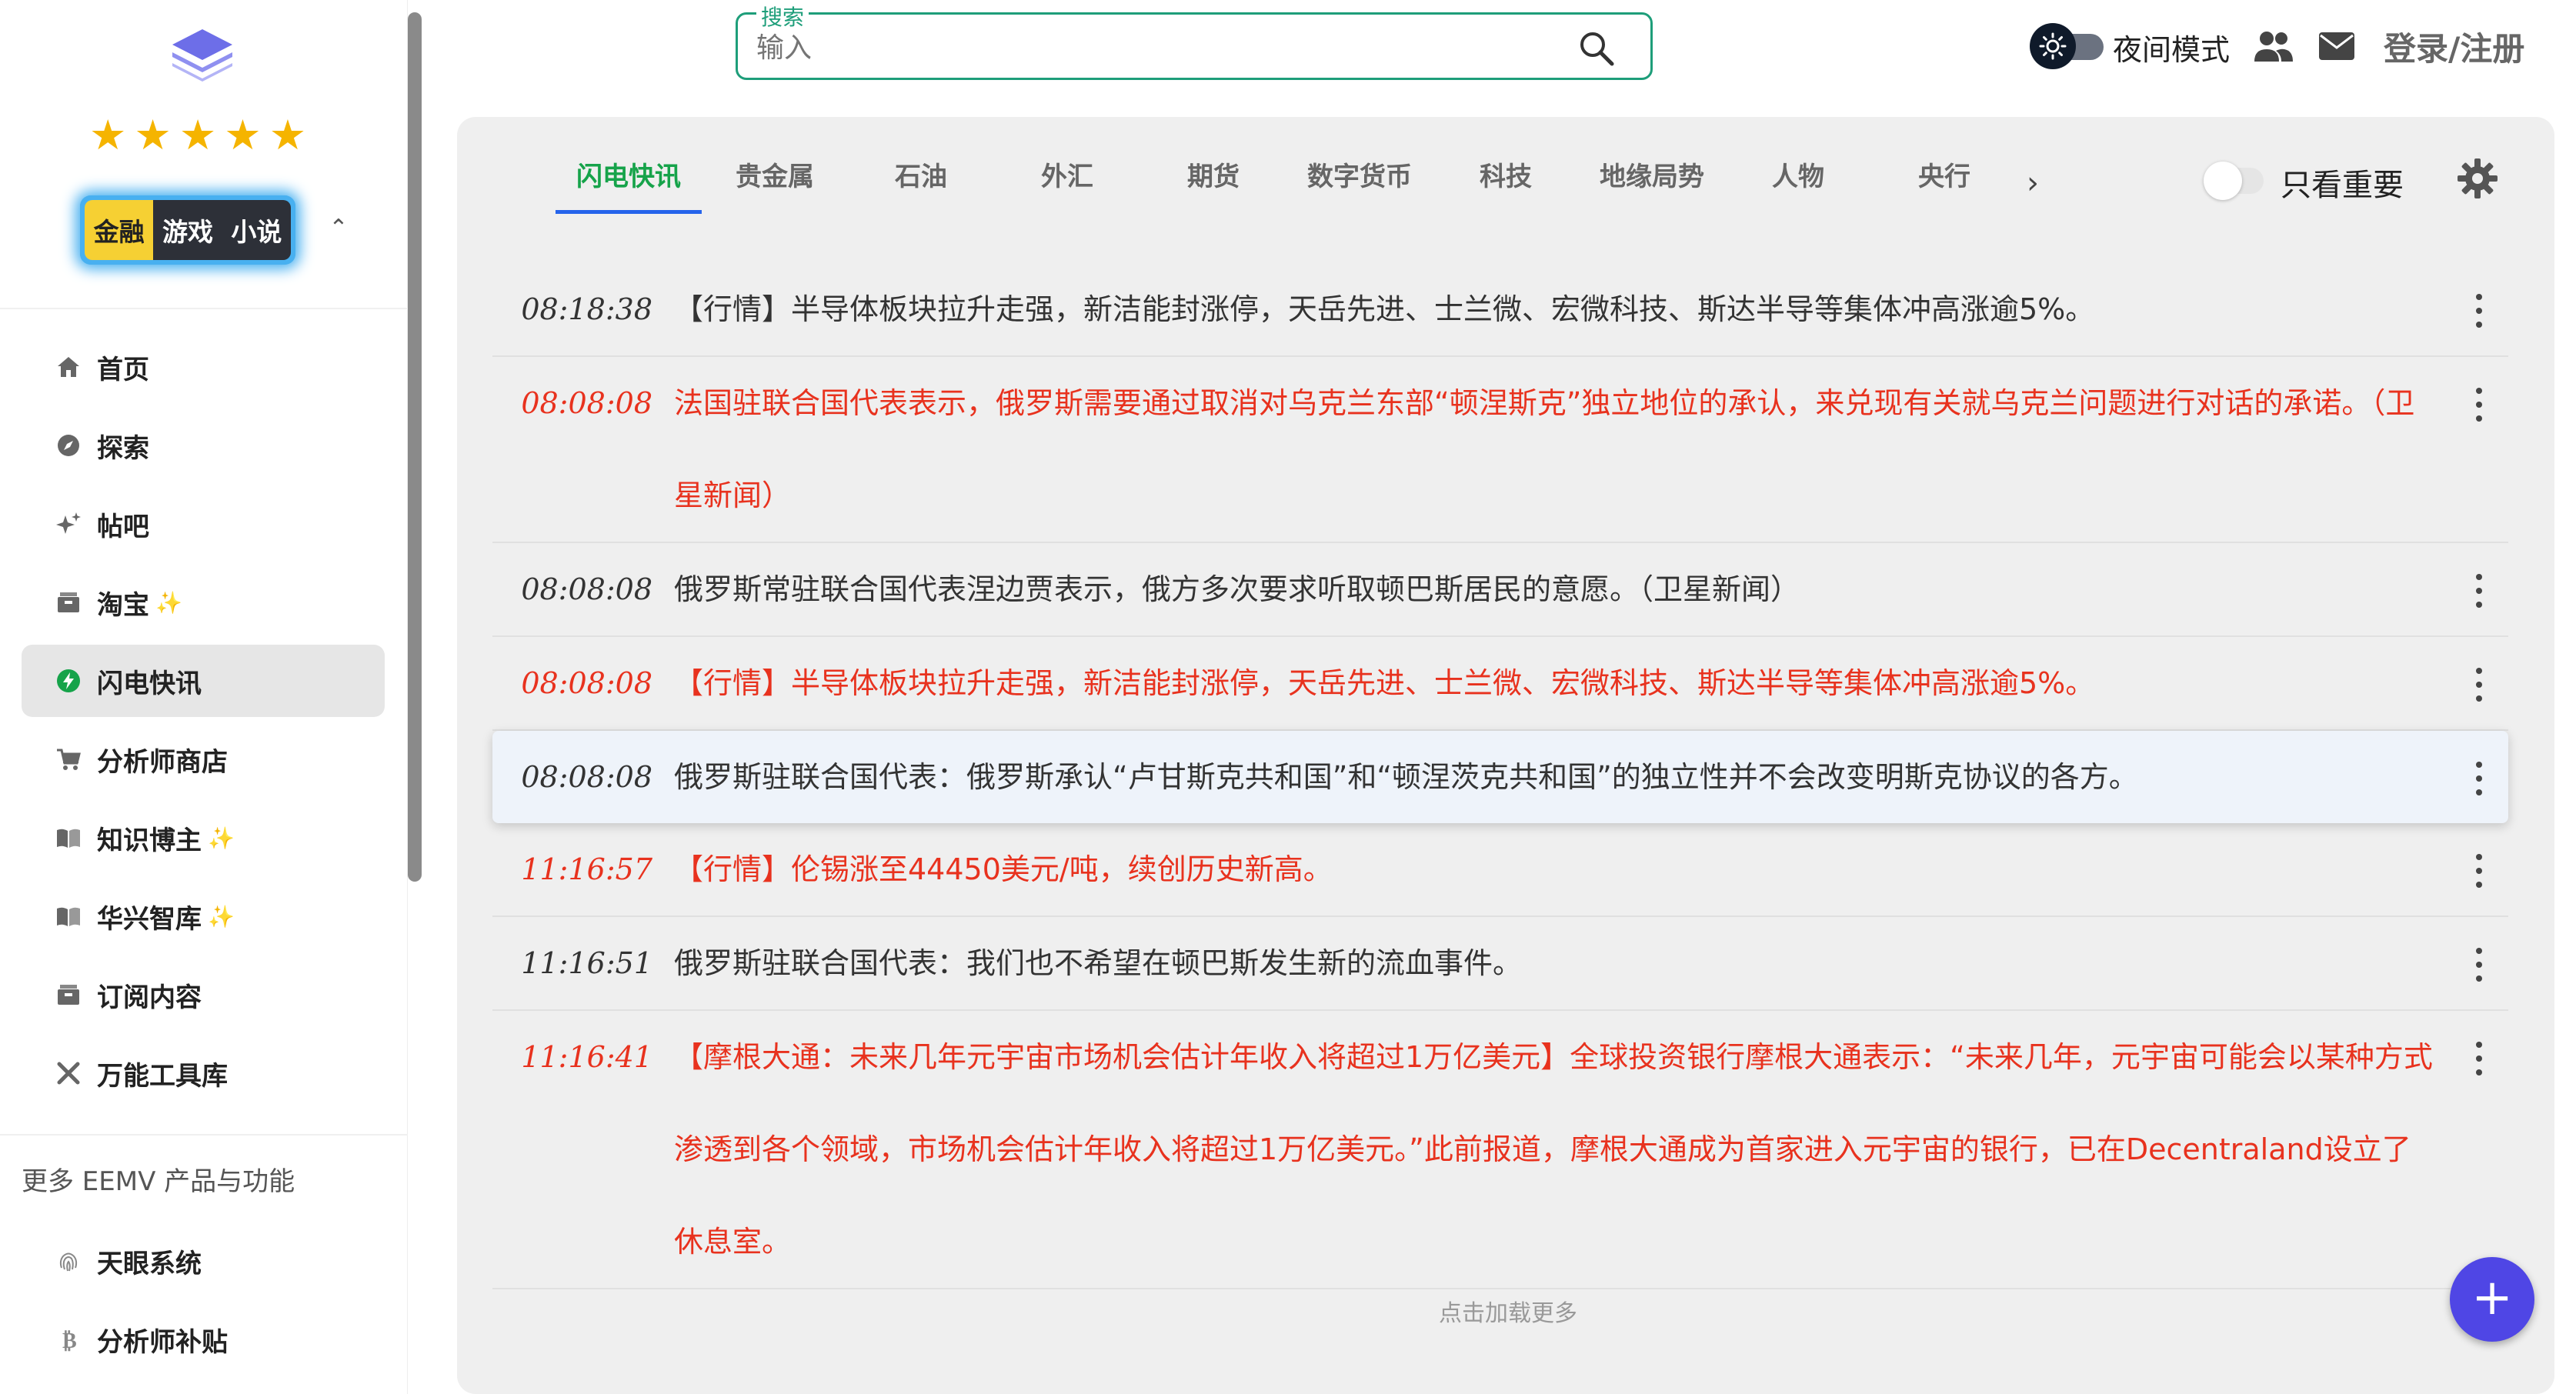 The width and height of the screenshot is (2576, 1394). I want to click on layers-logo-icon, so click(202, 54).